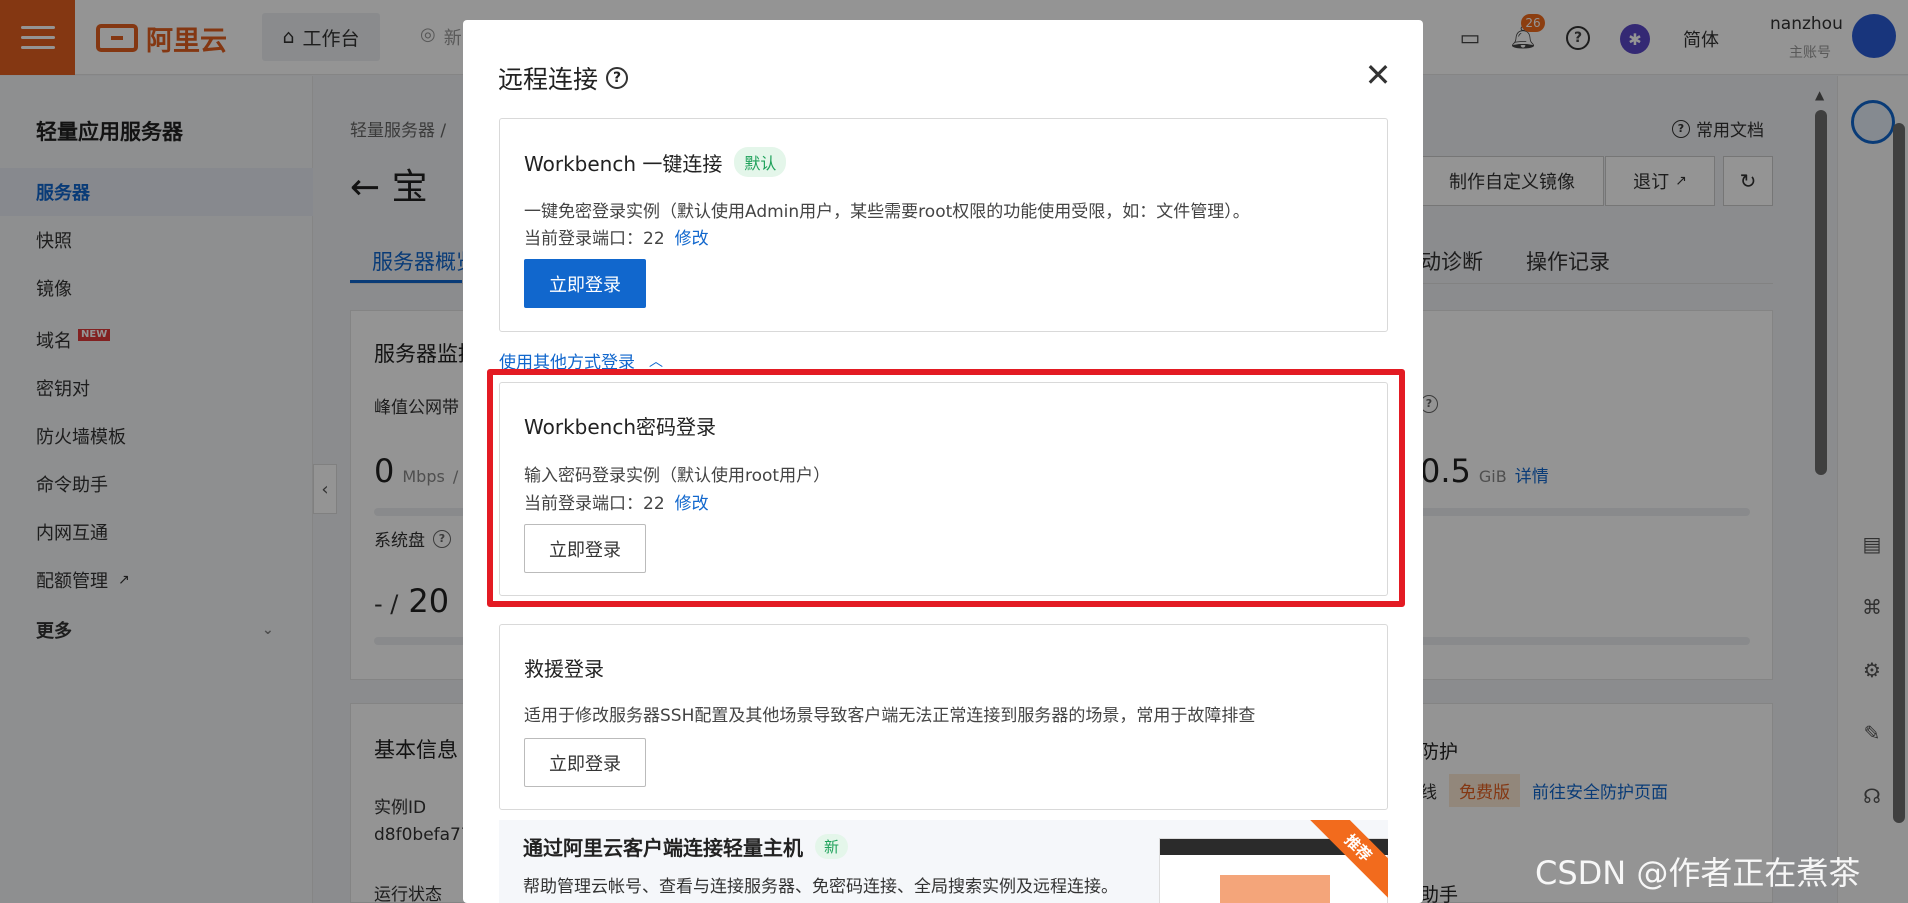 This screenshot has width=1908, height=903. I want to click on highlight-annotation, so click(946, 488).